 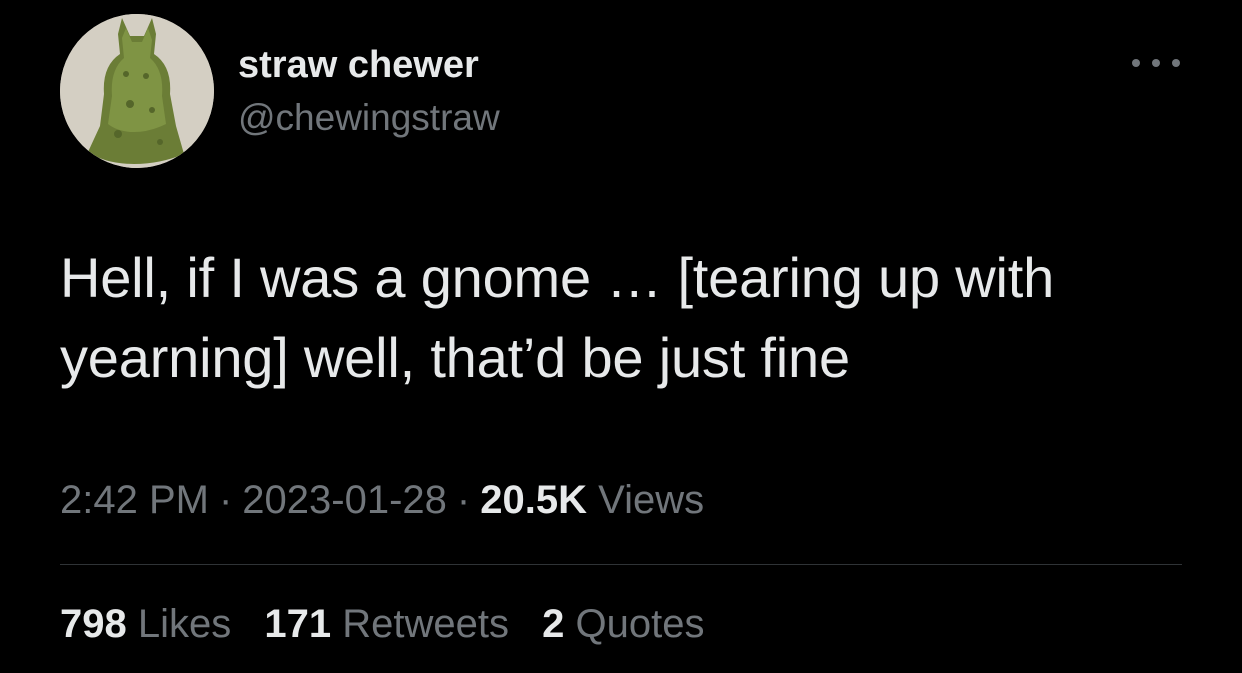 What do you see at coordinates (651, 500) in the screenshot?
I see `views-label: Views` at bounding box center [651, 500].